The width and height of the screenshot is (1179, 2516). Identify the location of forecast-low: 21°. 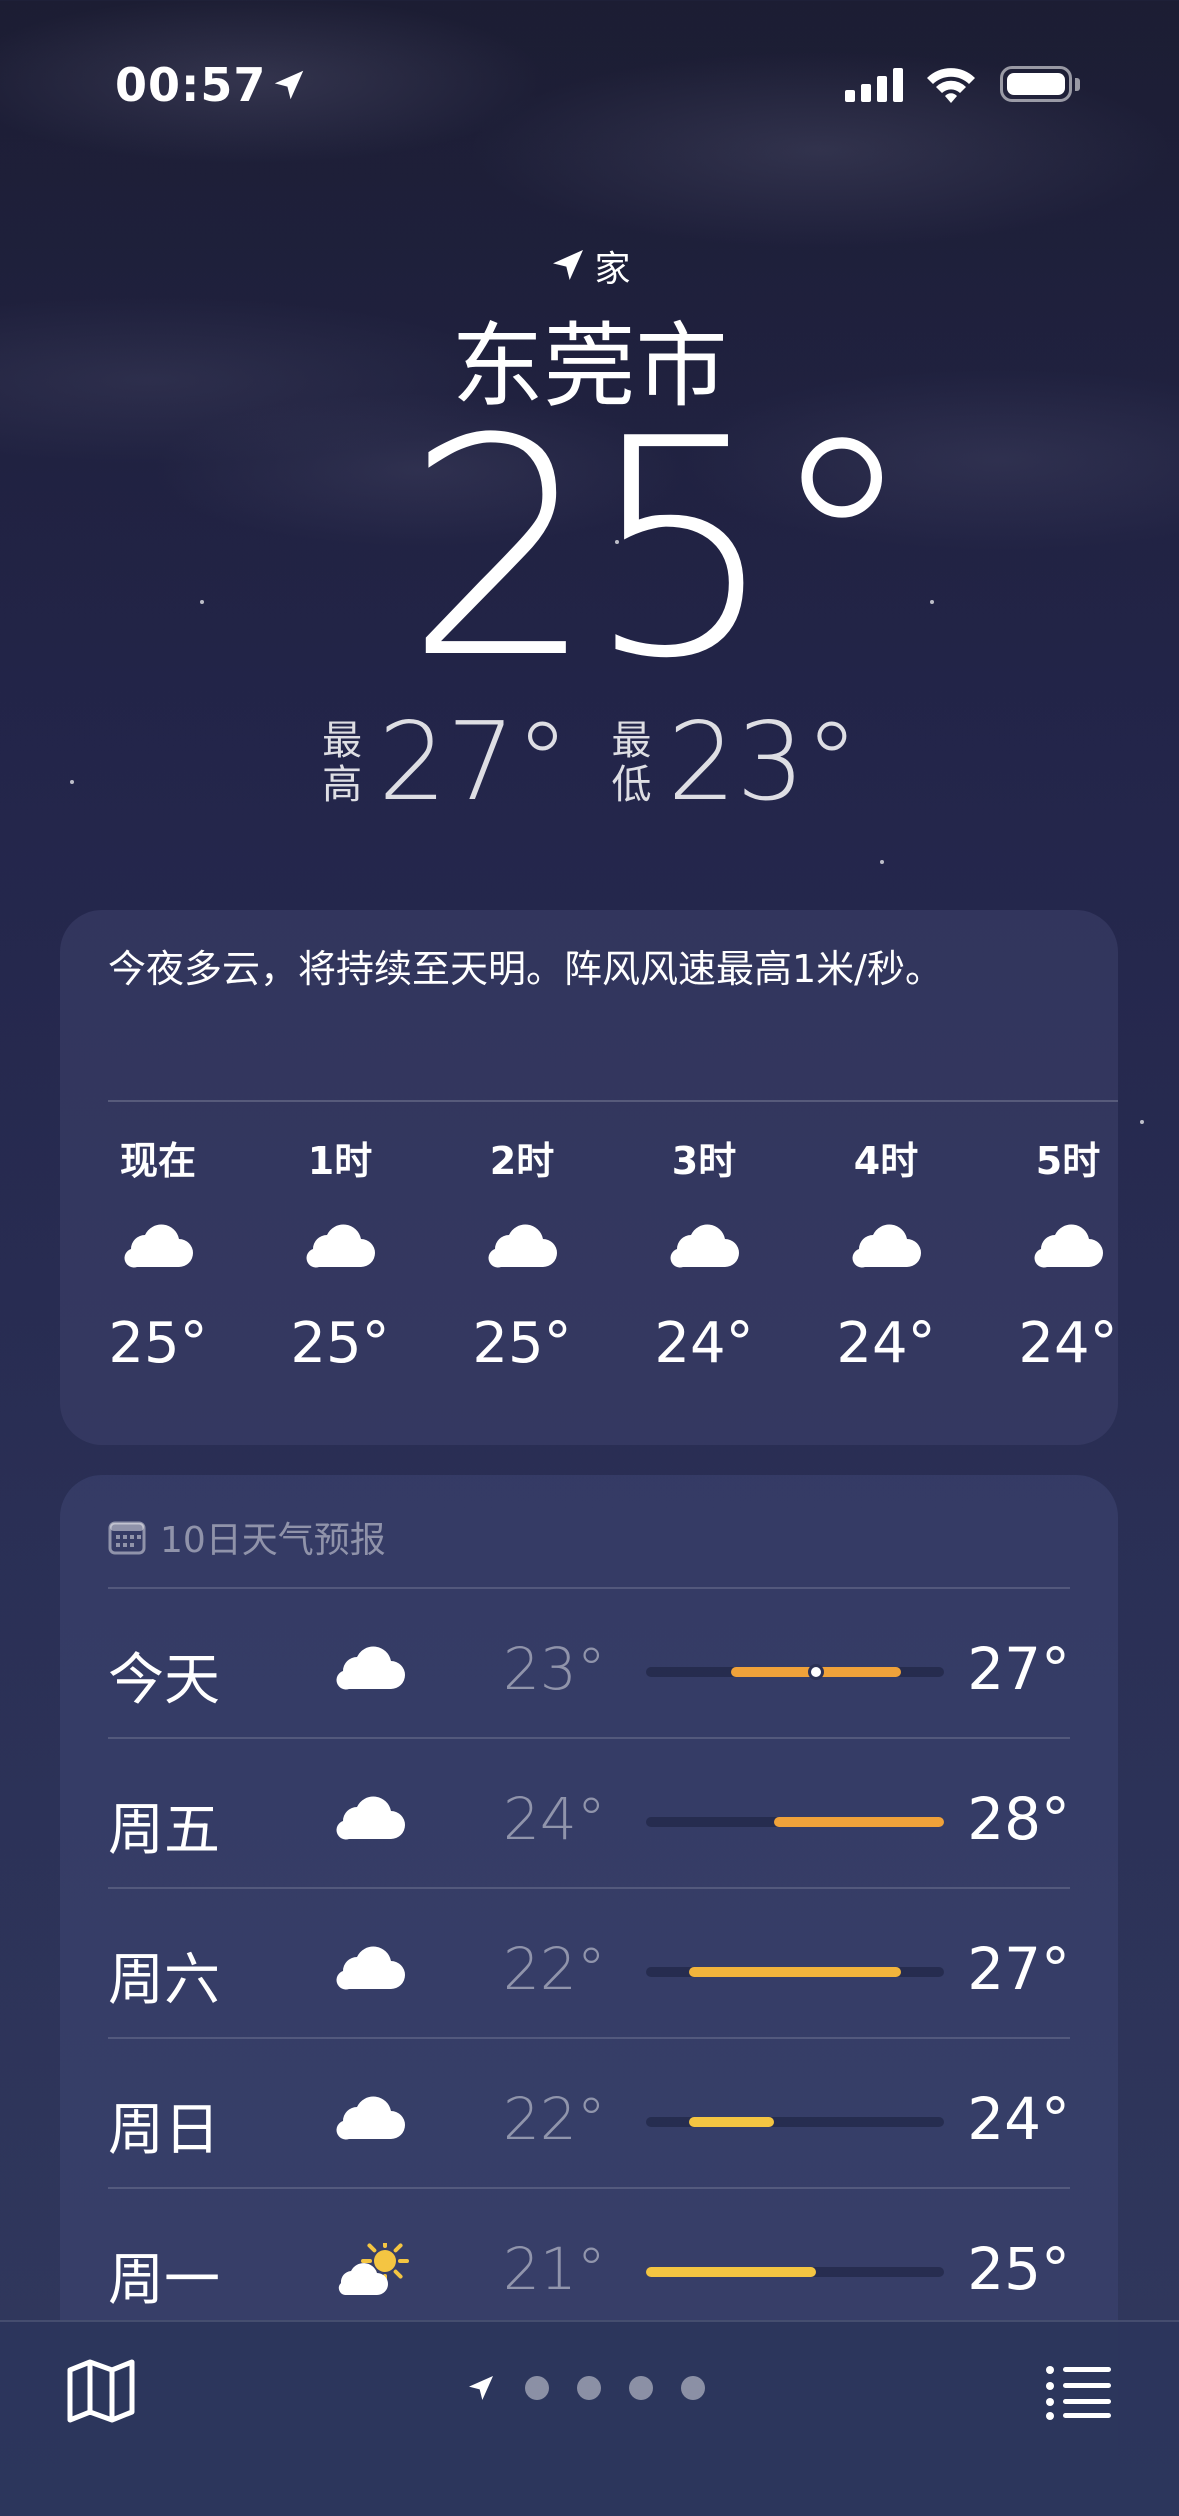
(554, 2269).